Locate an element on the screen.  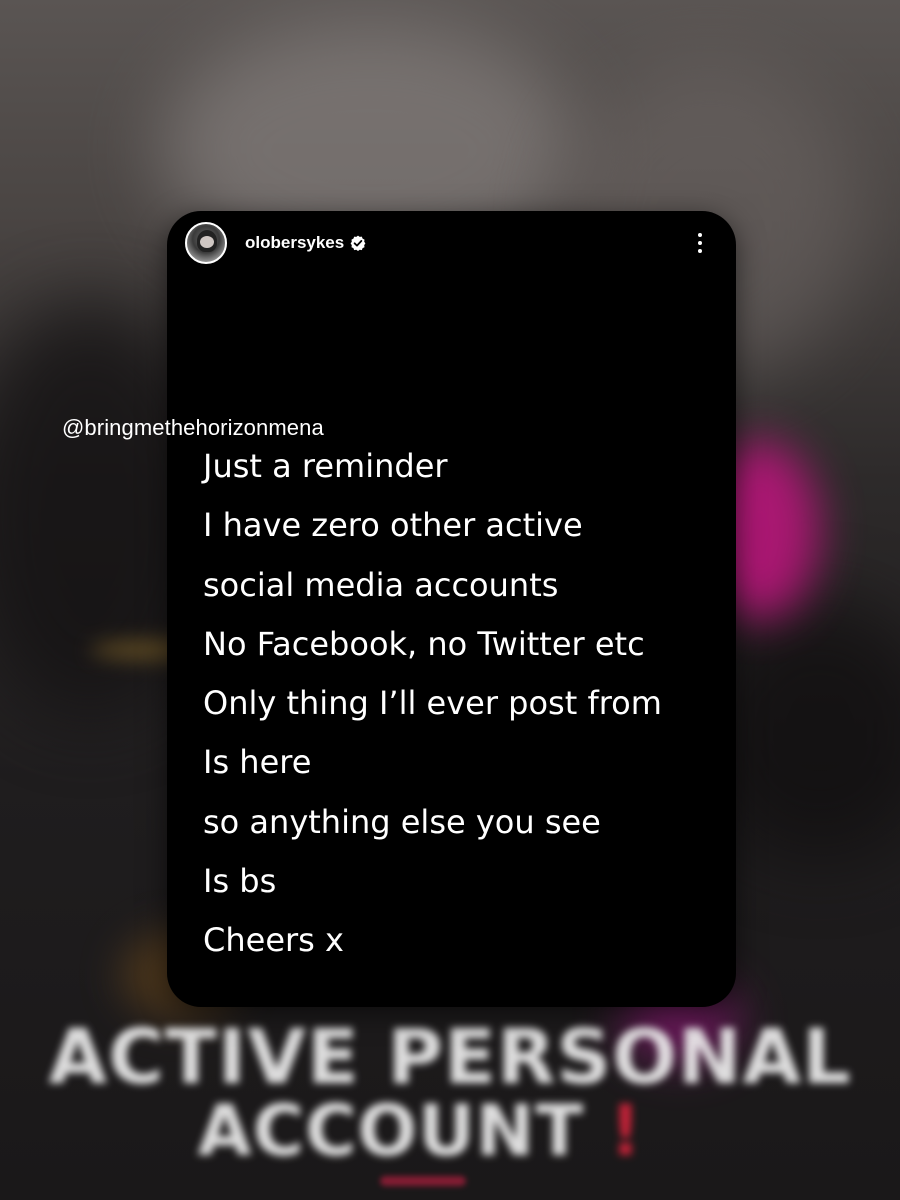
background-title-mark: ! is located at coordinates (626, 1131).